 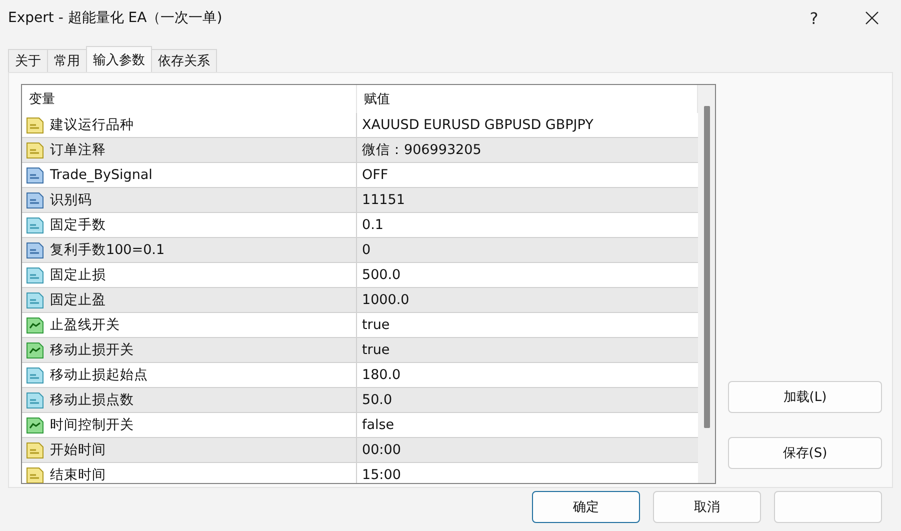 I want to click on parameter-name: 移动止损起始点, so click(x=189, y=375).